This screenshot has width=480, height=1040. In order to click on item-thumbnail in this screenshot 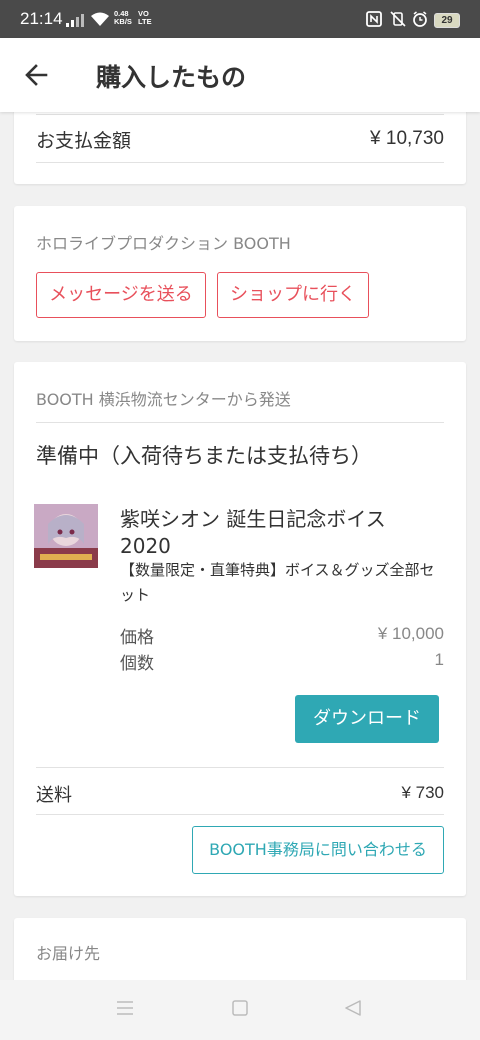, I will do `click(66, 536)`.